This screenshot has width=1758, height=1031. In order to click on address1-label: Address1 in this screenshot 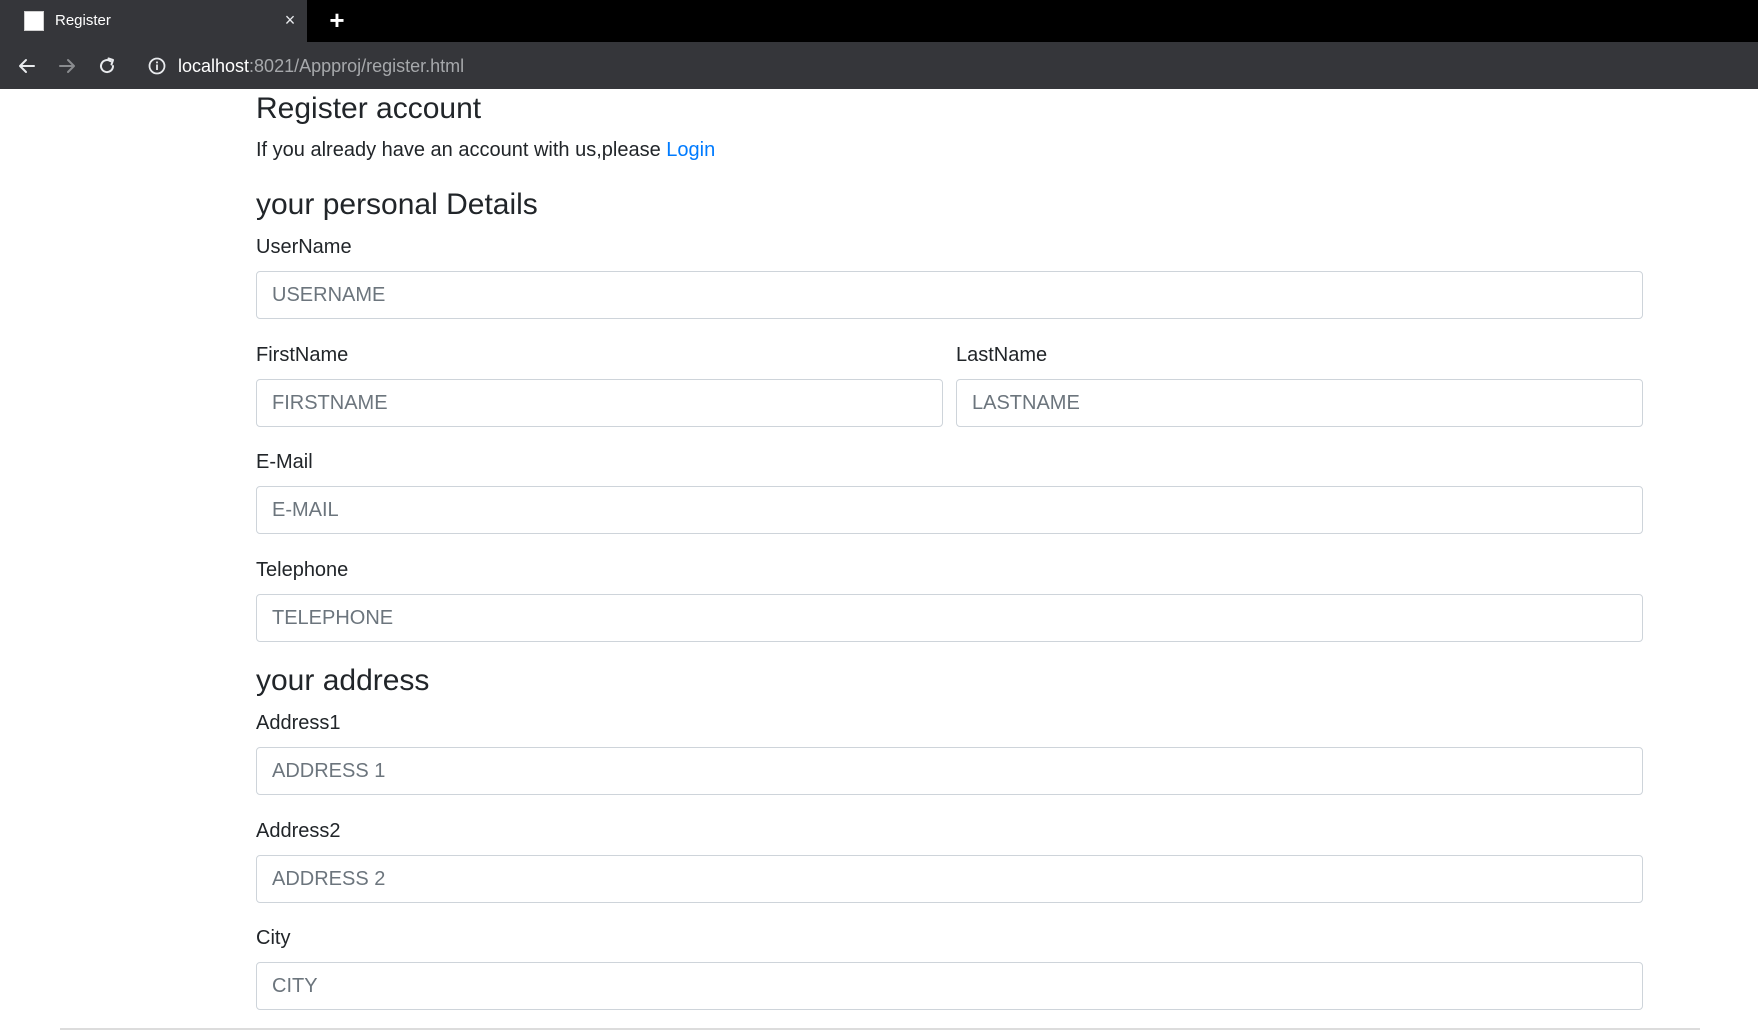, I will do `click(298, 723)`.